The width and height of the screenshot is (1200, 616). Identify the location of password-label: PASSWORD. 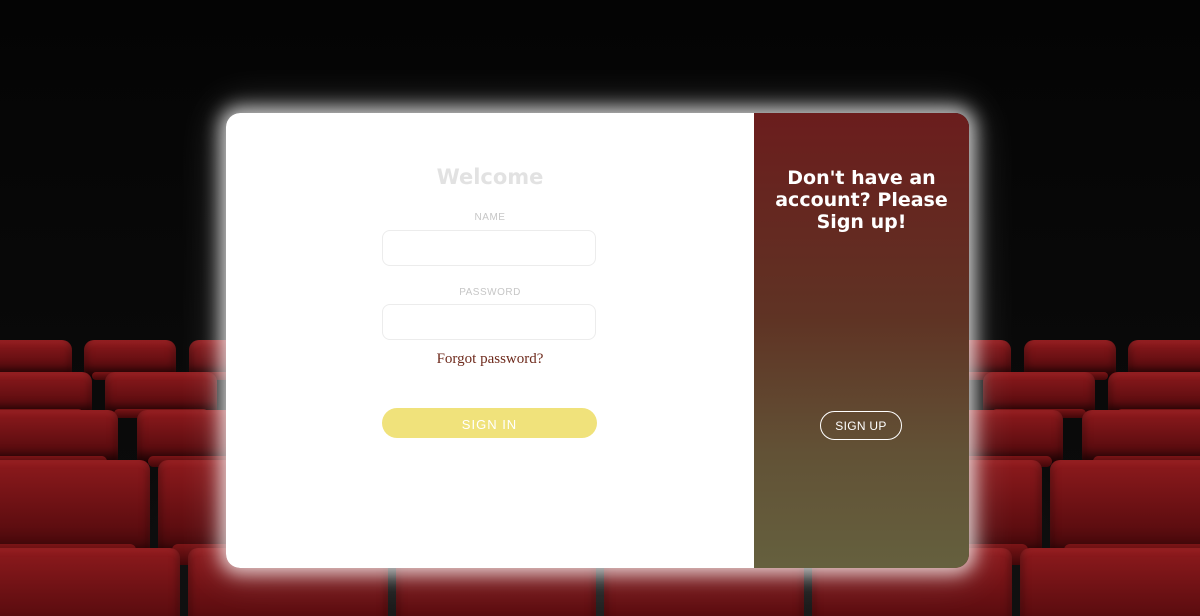
(490, 292).